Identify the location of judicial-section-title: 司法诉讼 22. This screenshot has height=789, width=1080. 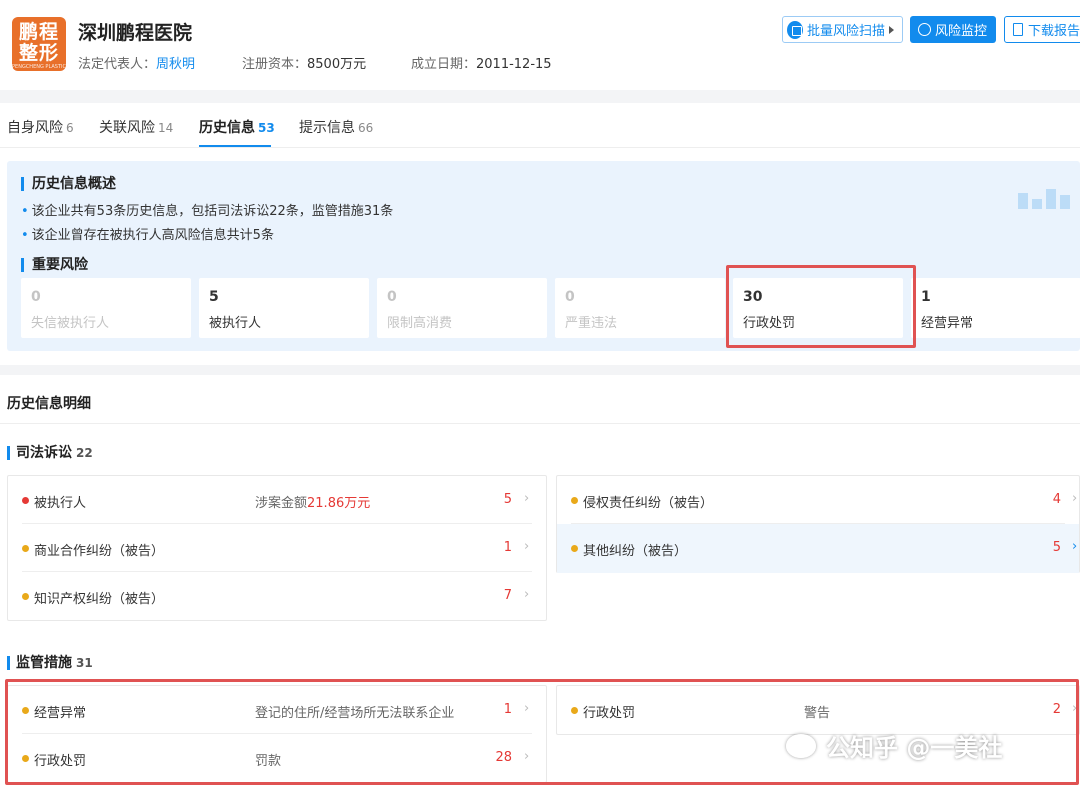
(50, 453).